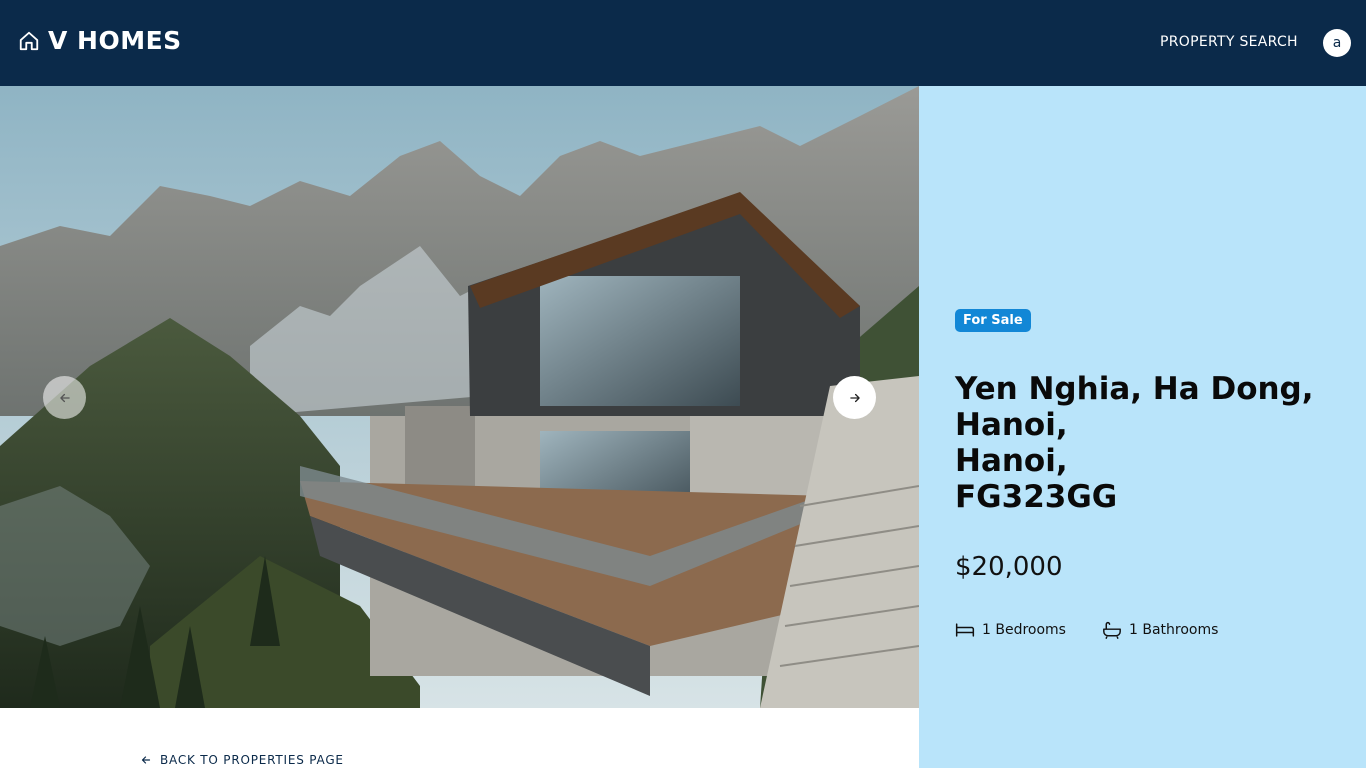 Image resolution: width=1366 pixels, height=768 pixels. Describe the element at coordinates (115, 40) in the screenshot. I see `brand-name: V HOMES` at that location.